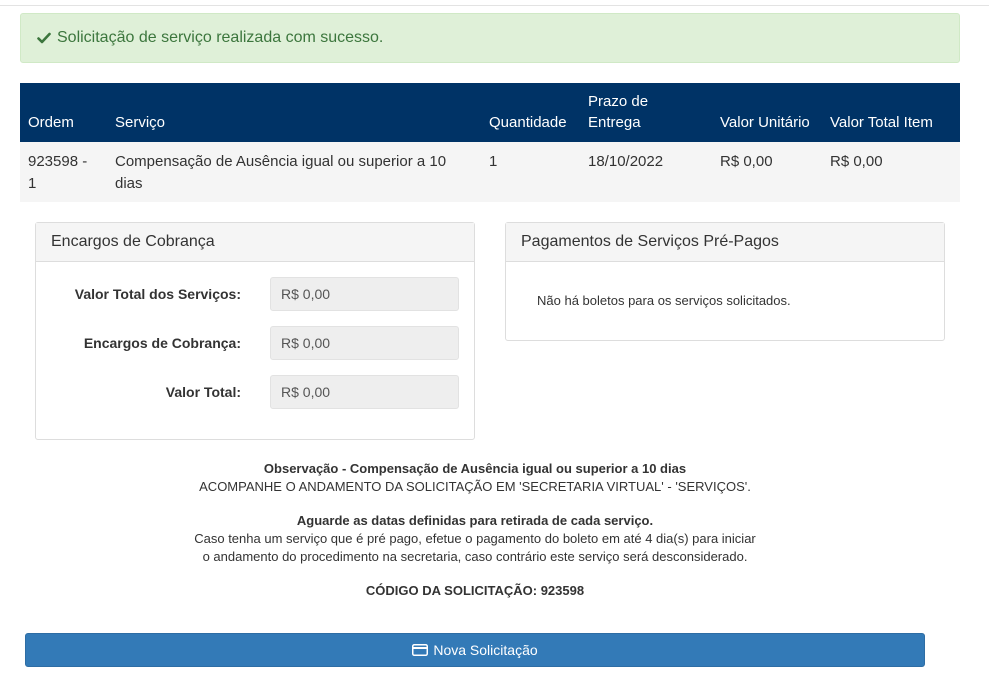  I want to click on cell-quantidade: 1, so click(493, 161).